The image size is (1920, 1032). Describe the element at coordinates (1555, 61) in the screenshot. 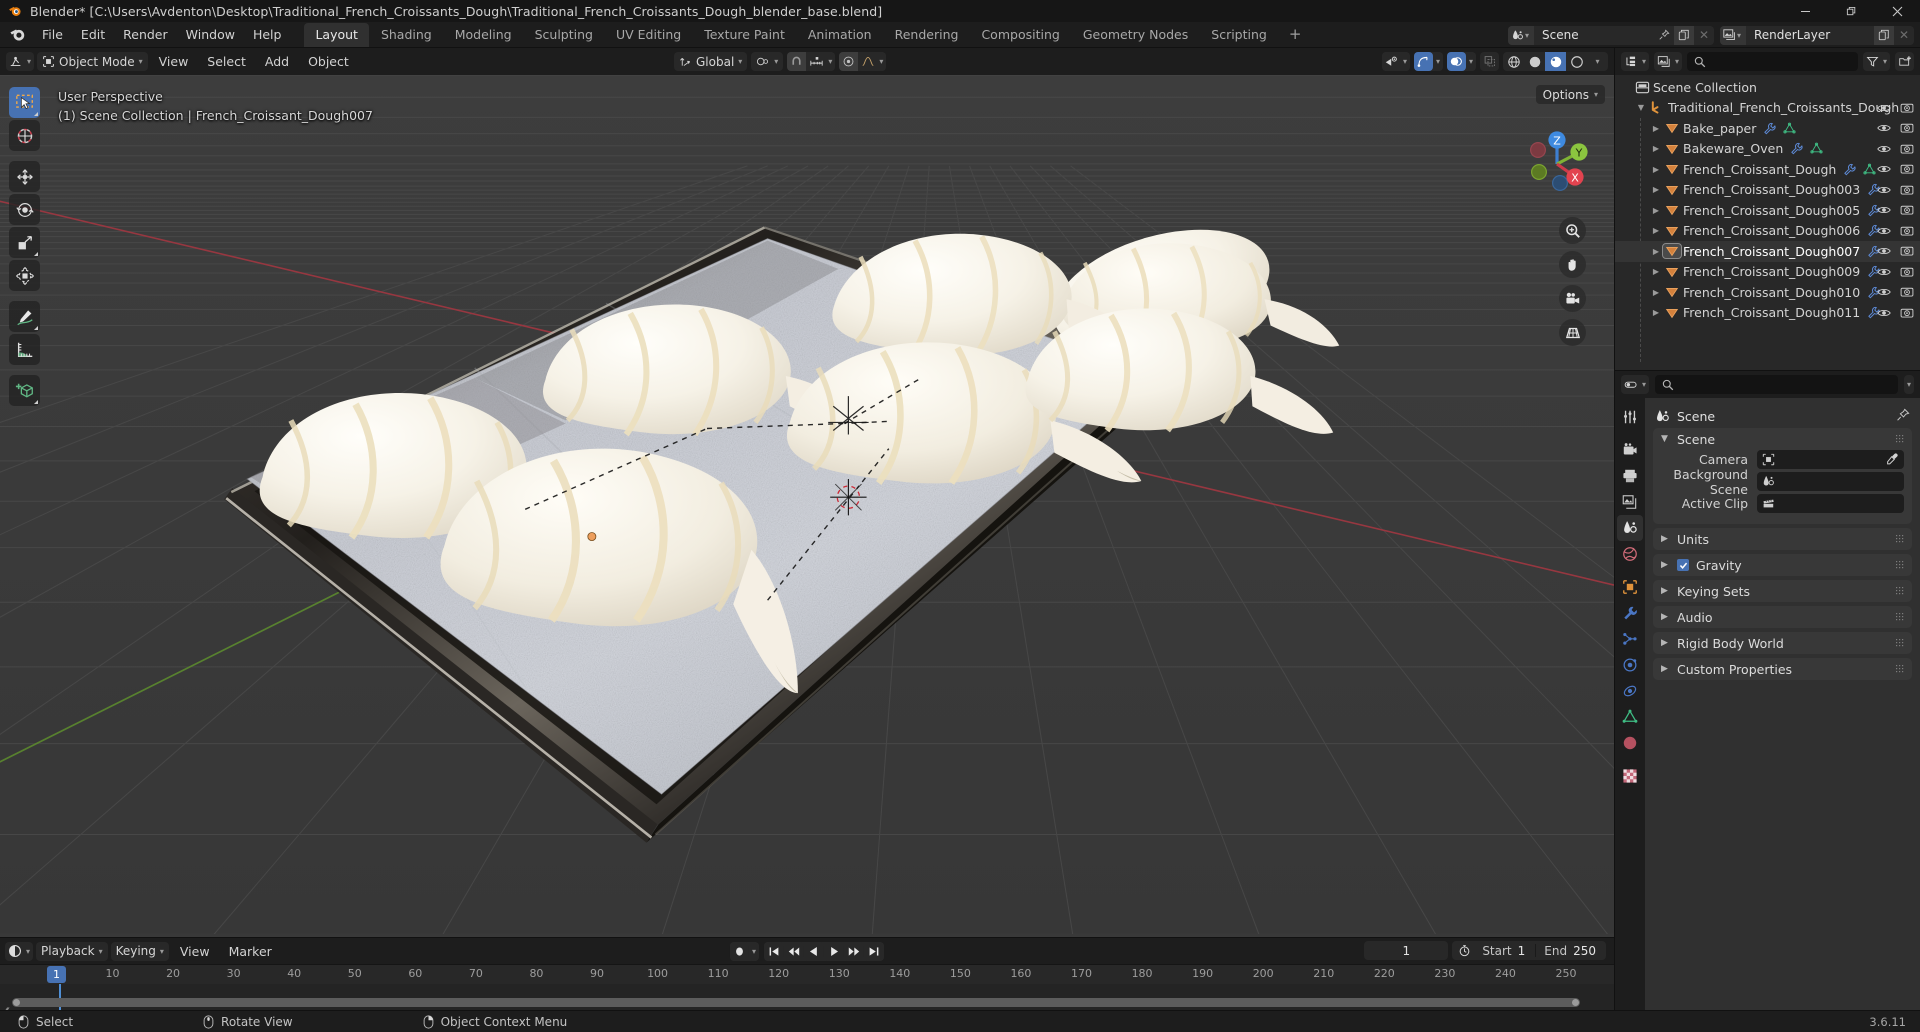

I see `material-preview-shading-button` at that location.